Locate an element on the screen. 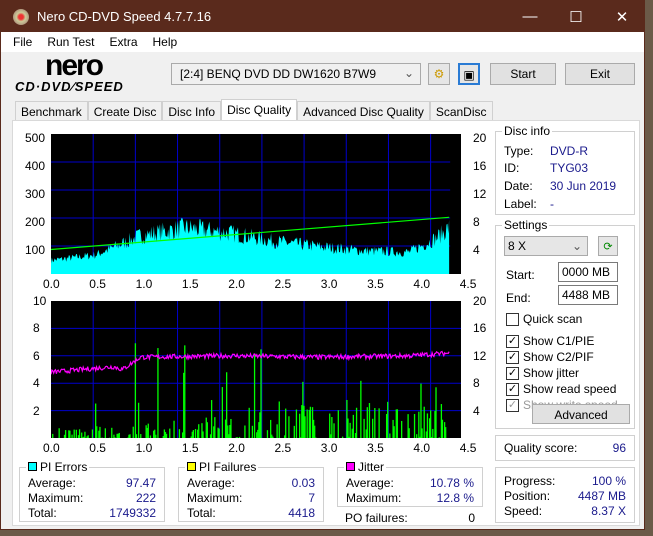 This screenshot has width=653, height=536. minimize-button: — is located at coordinates (530, 16).